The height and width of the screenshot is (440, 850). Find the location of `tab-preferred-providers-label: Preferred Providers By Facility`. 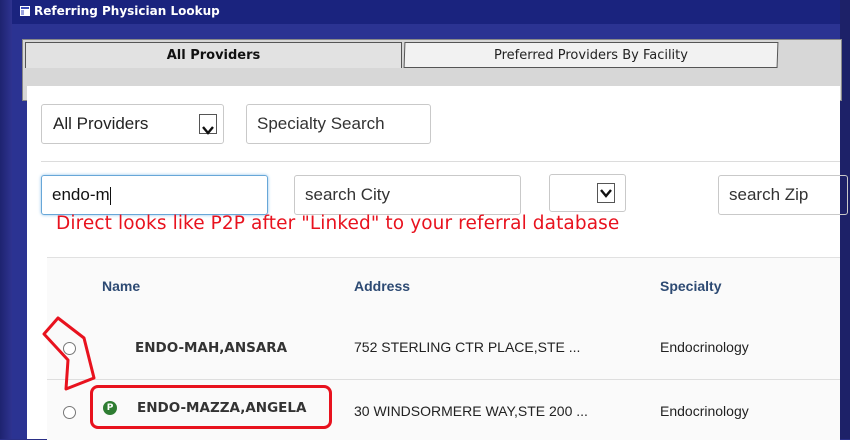

tab-preferred-providers-label: Preferred Providers By Facility is located at coordinates (590, 55).